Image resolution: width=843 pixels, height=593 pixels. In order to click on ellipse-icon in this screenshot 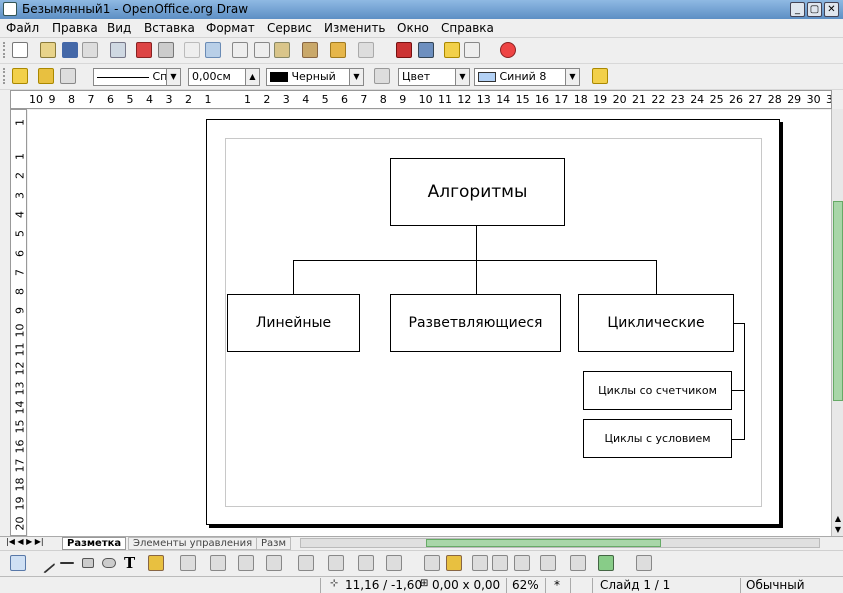, I will do `click(109, 563)`.